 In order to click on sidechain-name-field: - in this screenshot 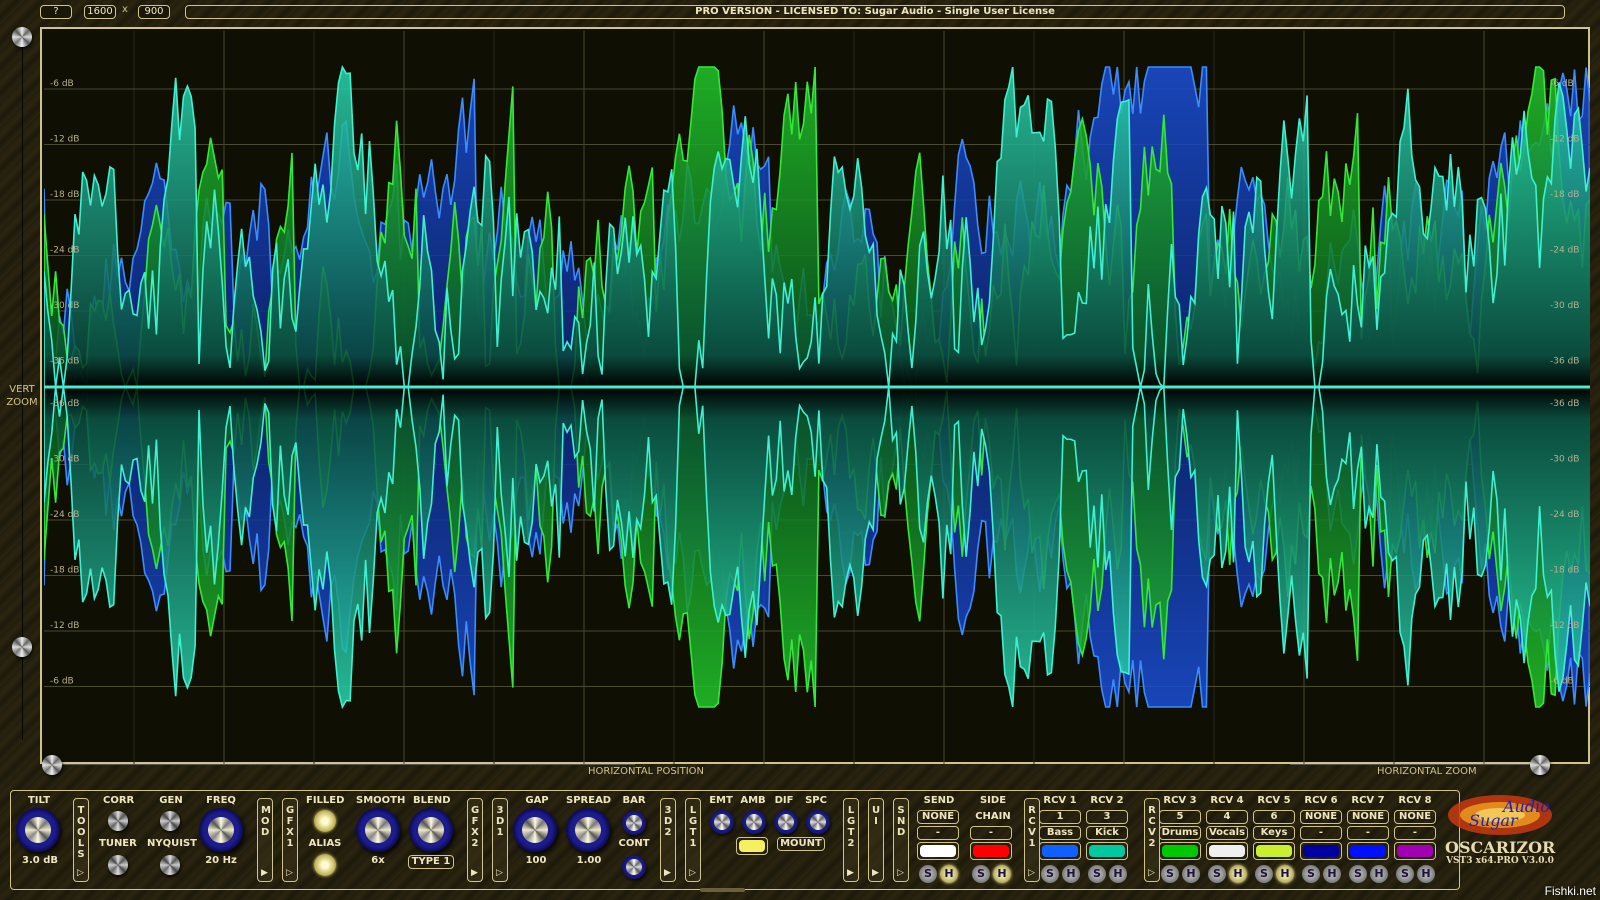, I will do `click(991, 833)`.